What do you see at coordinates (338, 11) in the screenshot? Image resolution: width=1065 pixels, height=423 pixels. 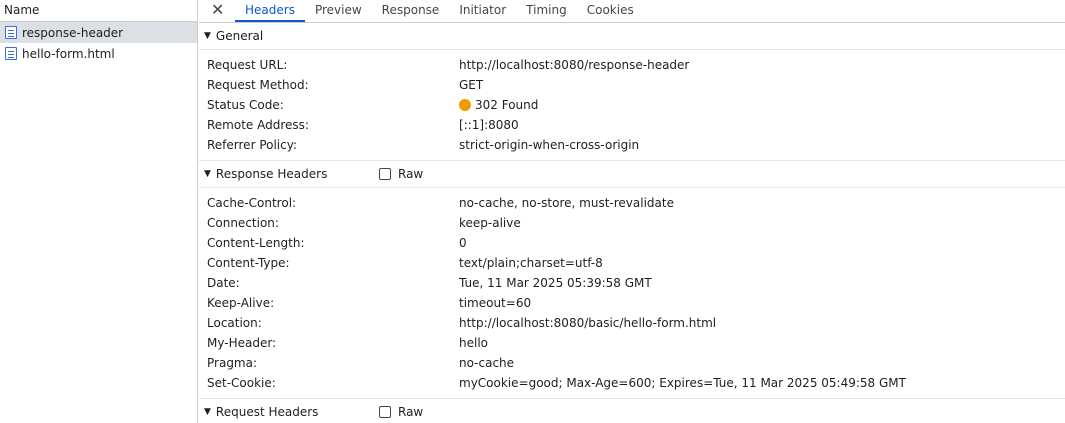 I see `tab-preview: Preview` at bounding box center [338, 11].